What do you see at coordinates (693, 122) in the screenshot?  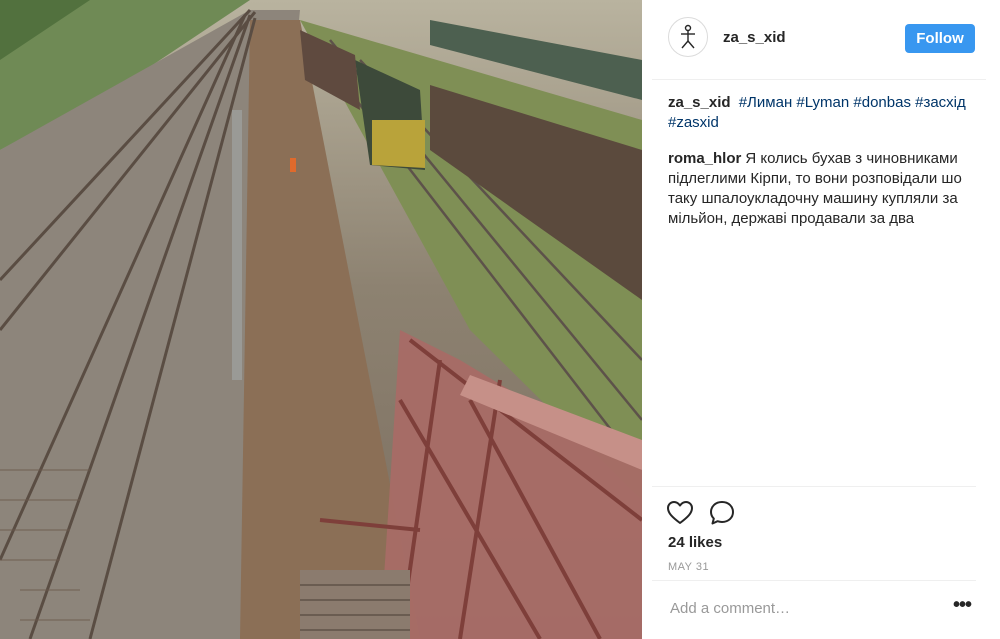 I see `hashtag-zasxid: #zasxid` at bounding box center [693, 122].